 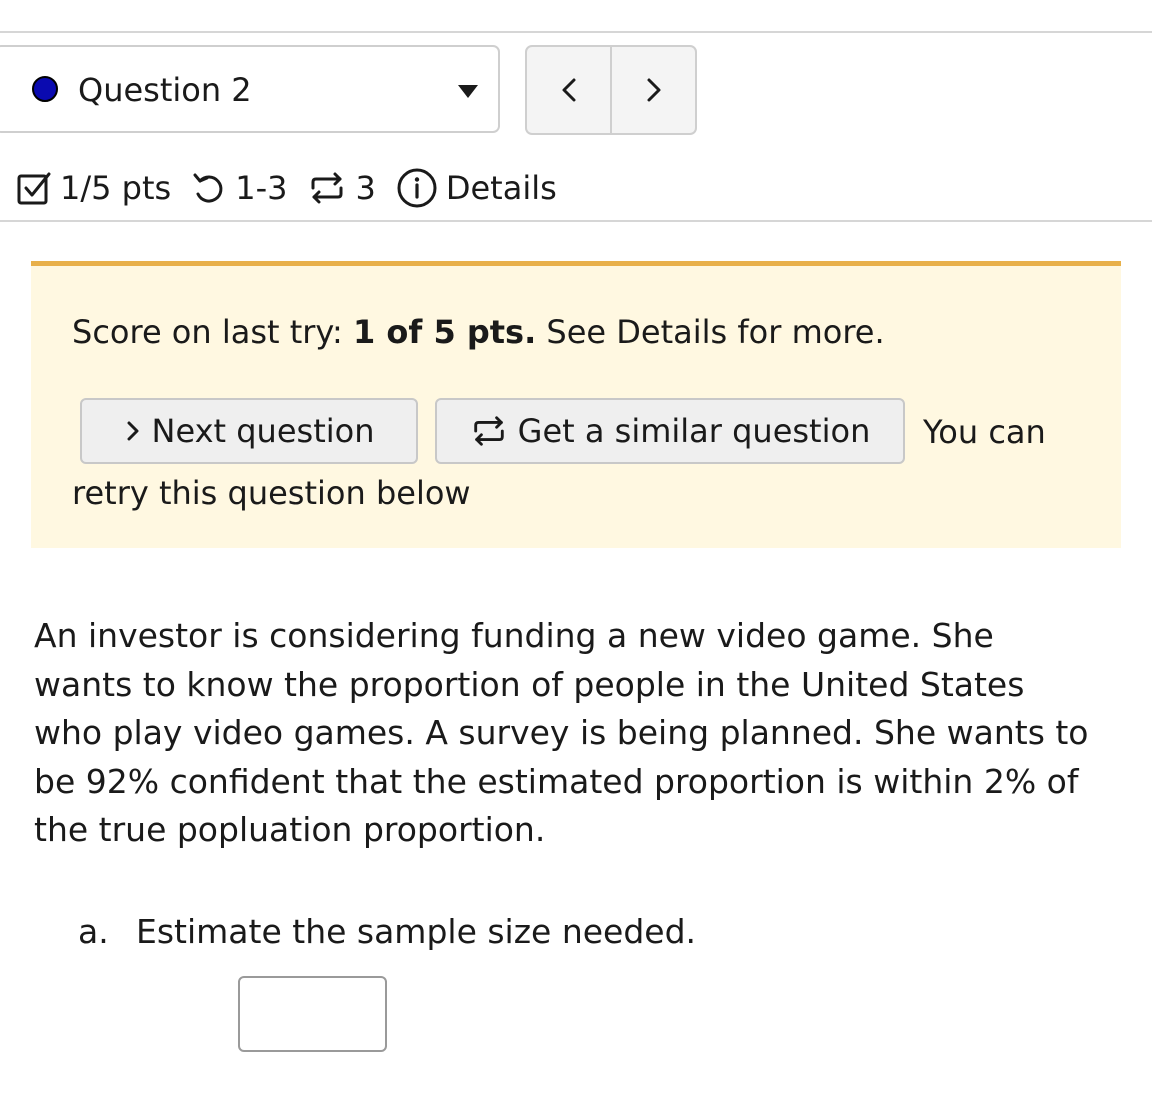 What do you see at coordinates (271, 493) in the screenshot?
I see `retry-text-end: retry this question below` at bounding box center [271, 493].